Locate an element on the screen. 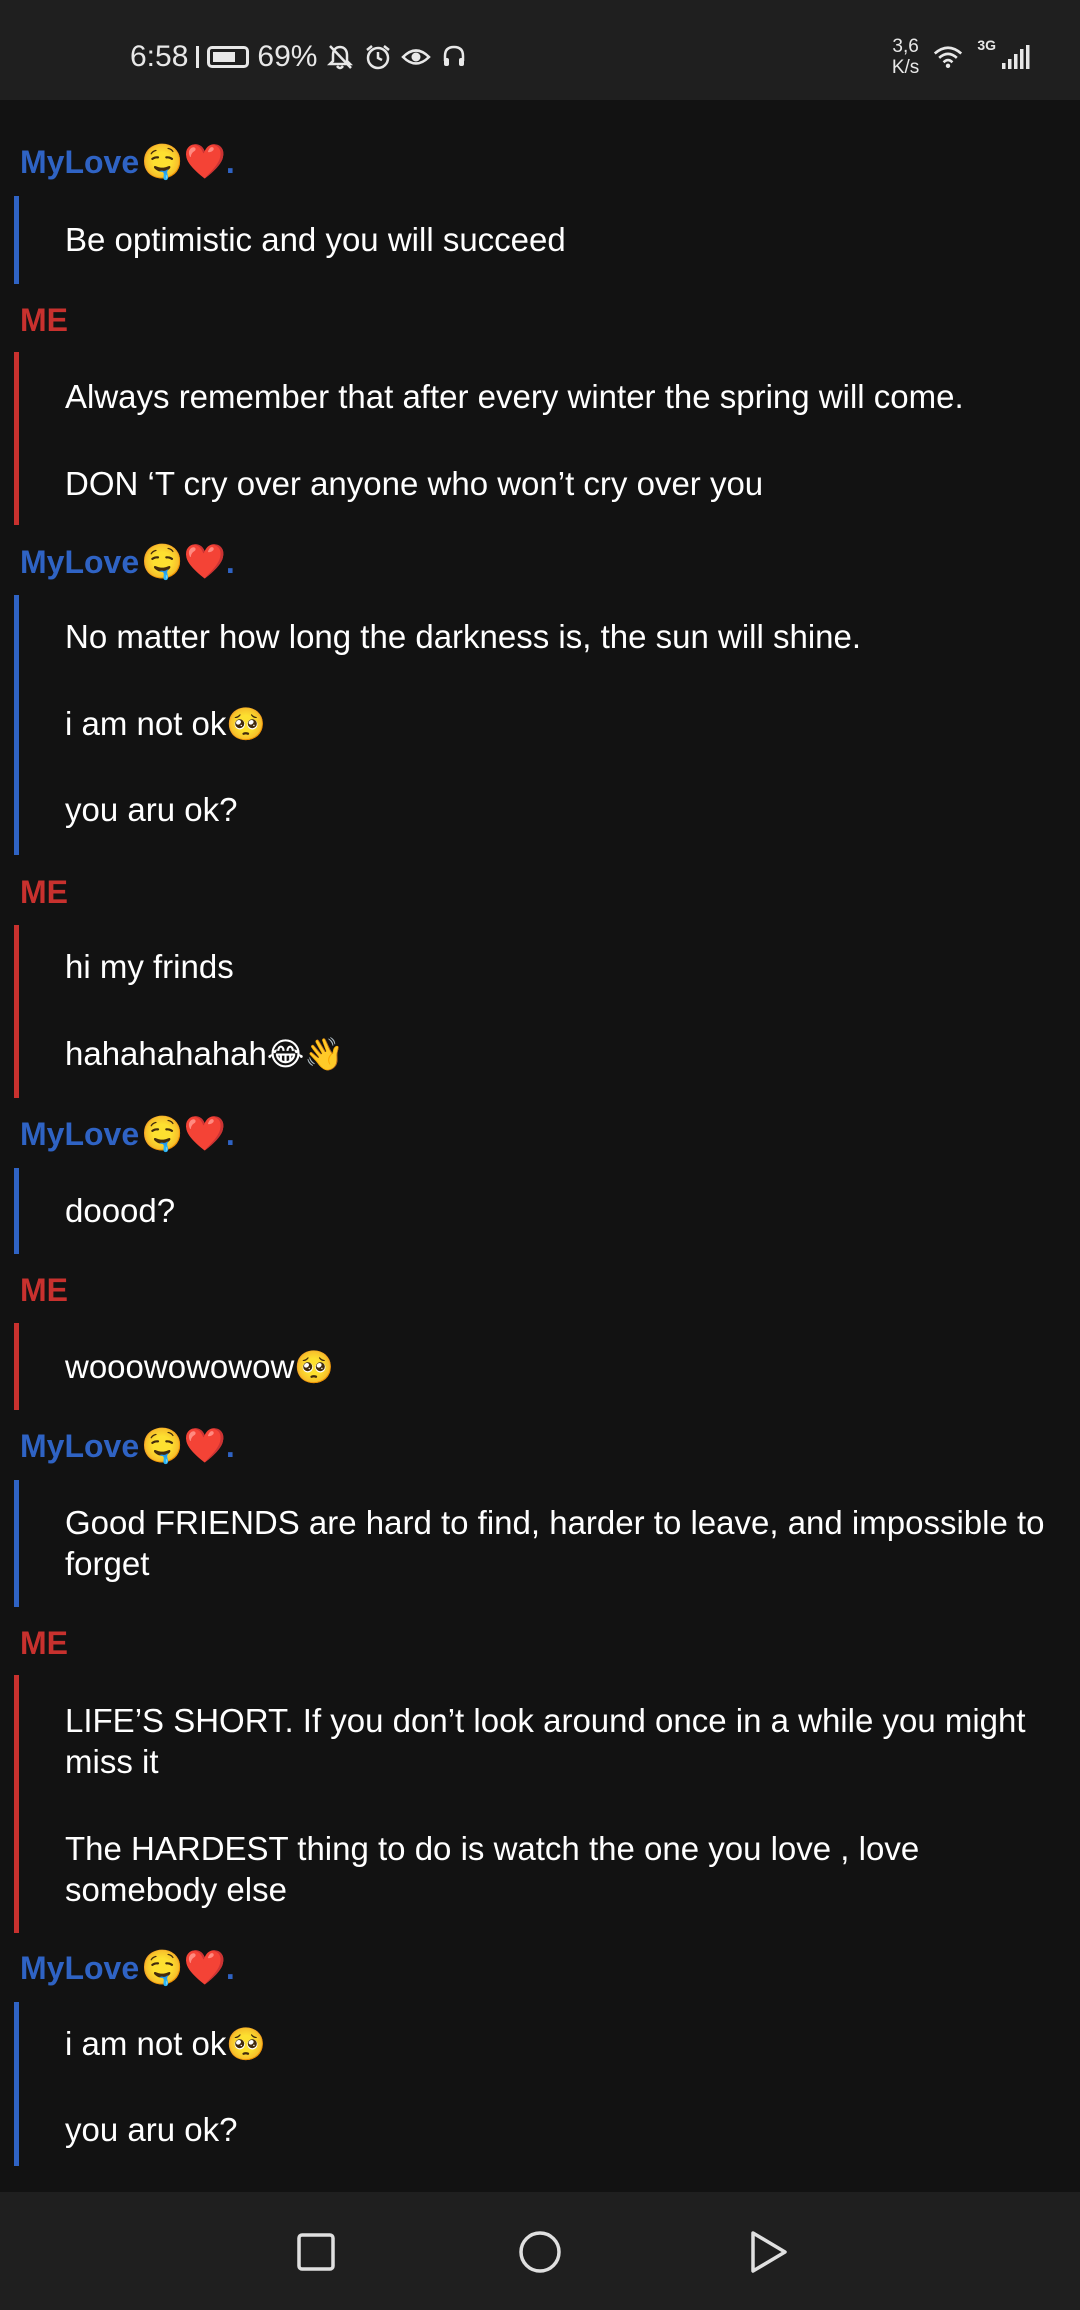  message-text: wooowowowow🥺 is located at coordinates (562, 1367).